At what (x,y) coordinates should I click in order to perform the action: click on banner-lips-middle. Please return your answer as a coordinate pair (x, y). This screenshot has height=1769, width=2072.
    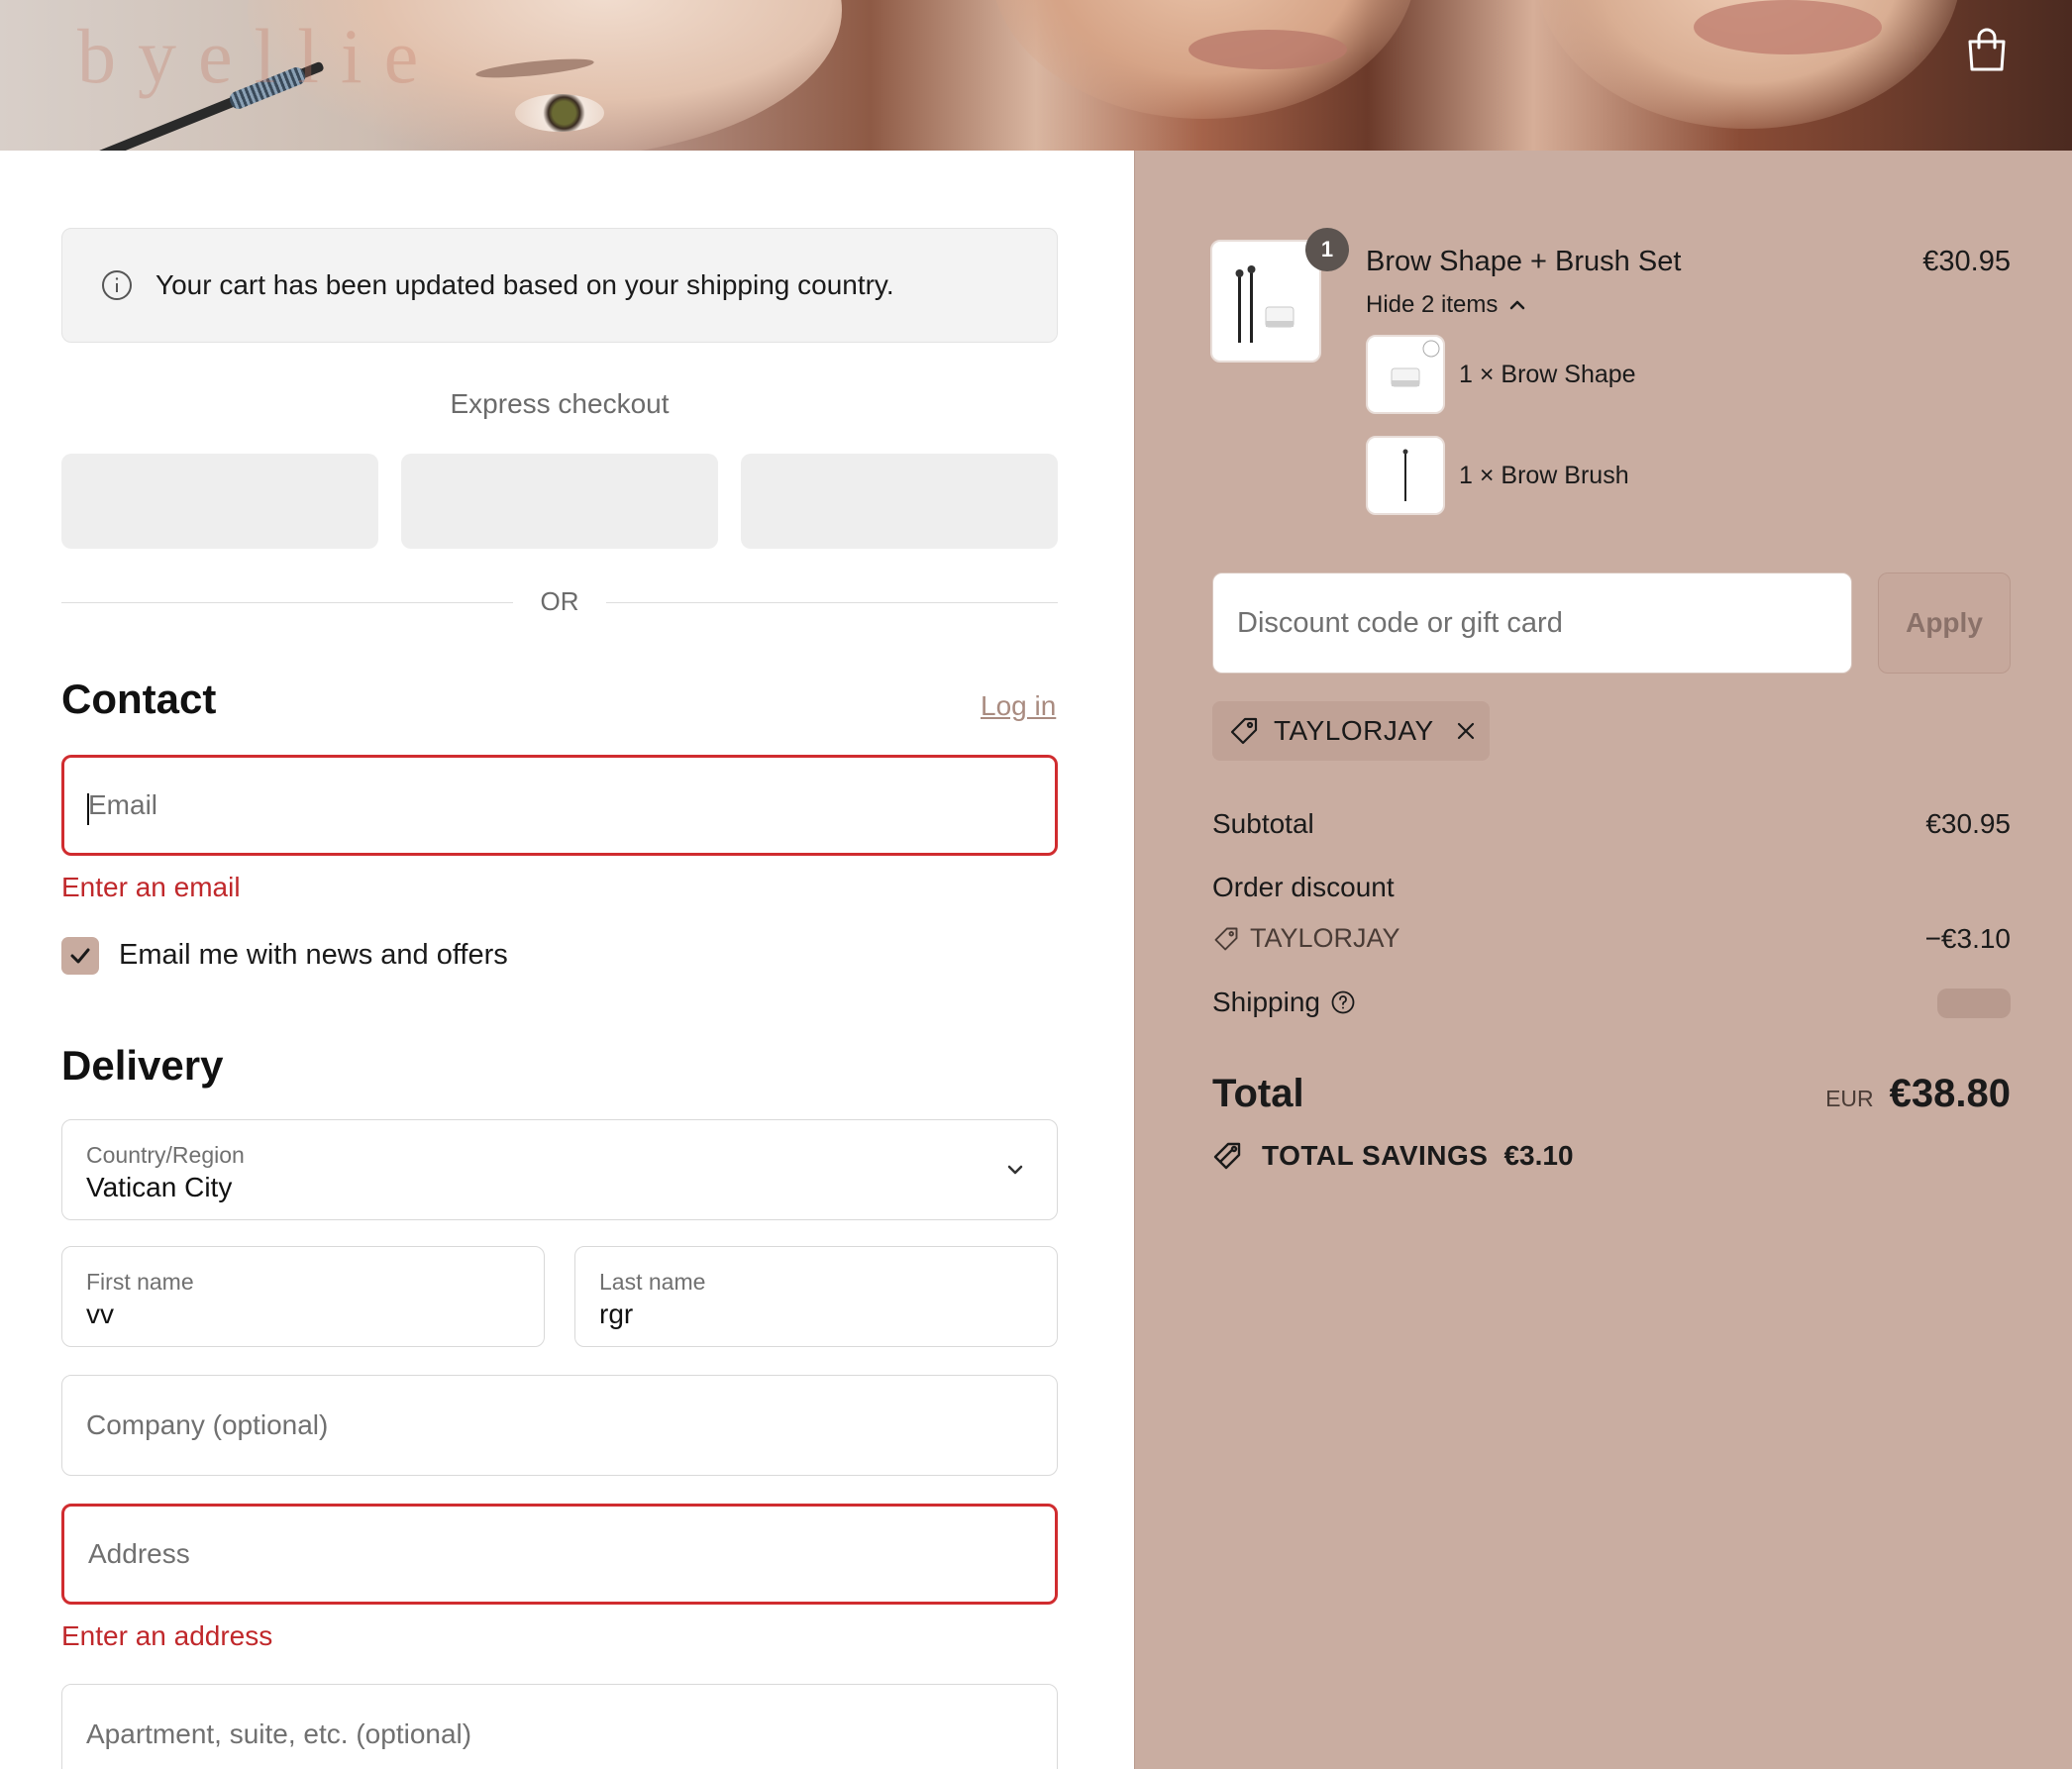
    Looking at the image, I should click on (1268, 50).